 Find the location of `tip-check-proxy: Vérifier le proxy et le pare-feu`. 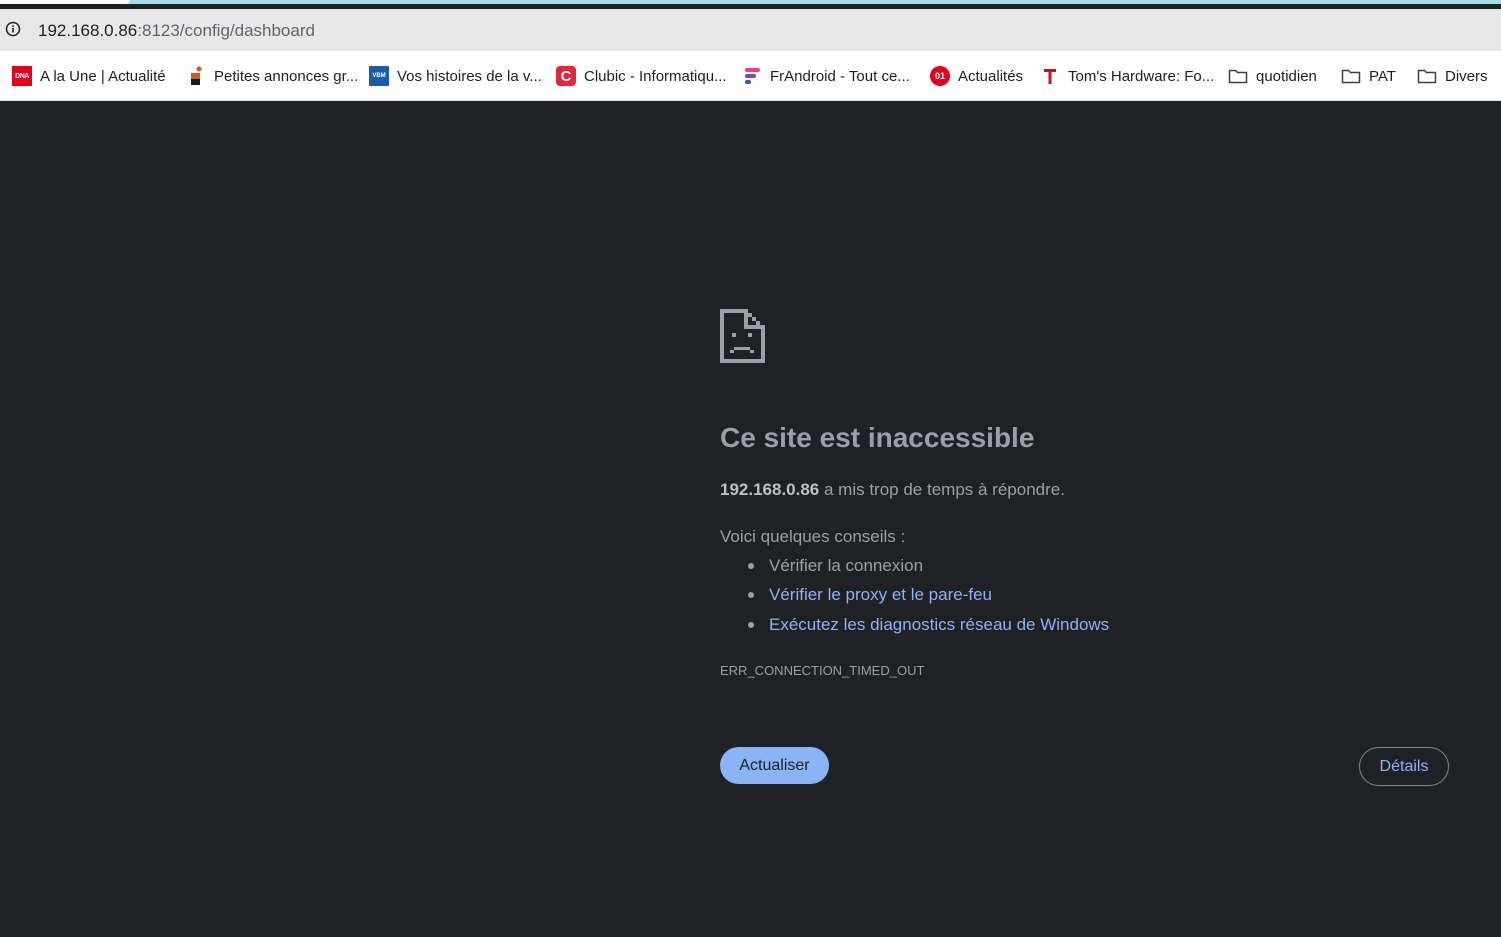

tip-check-proxy: Vérifier le proxy et le pare-feu is located at coordinates (870, 595).